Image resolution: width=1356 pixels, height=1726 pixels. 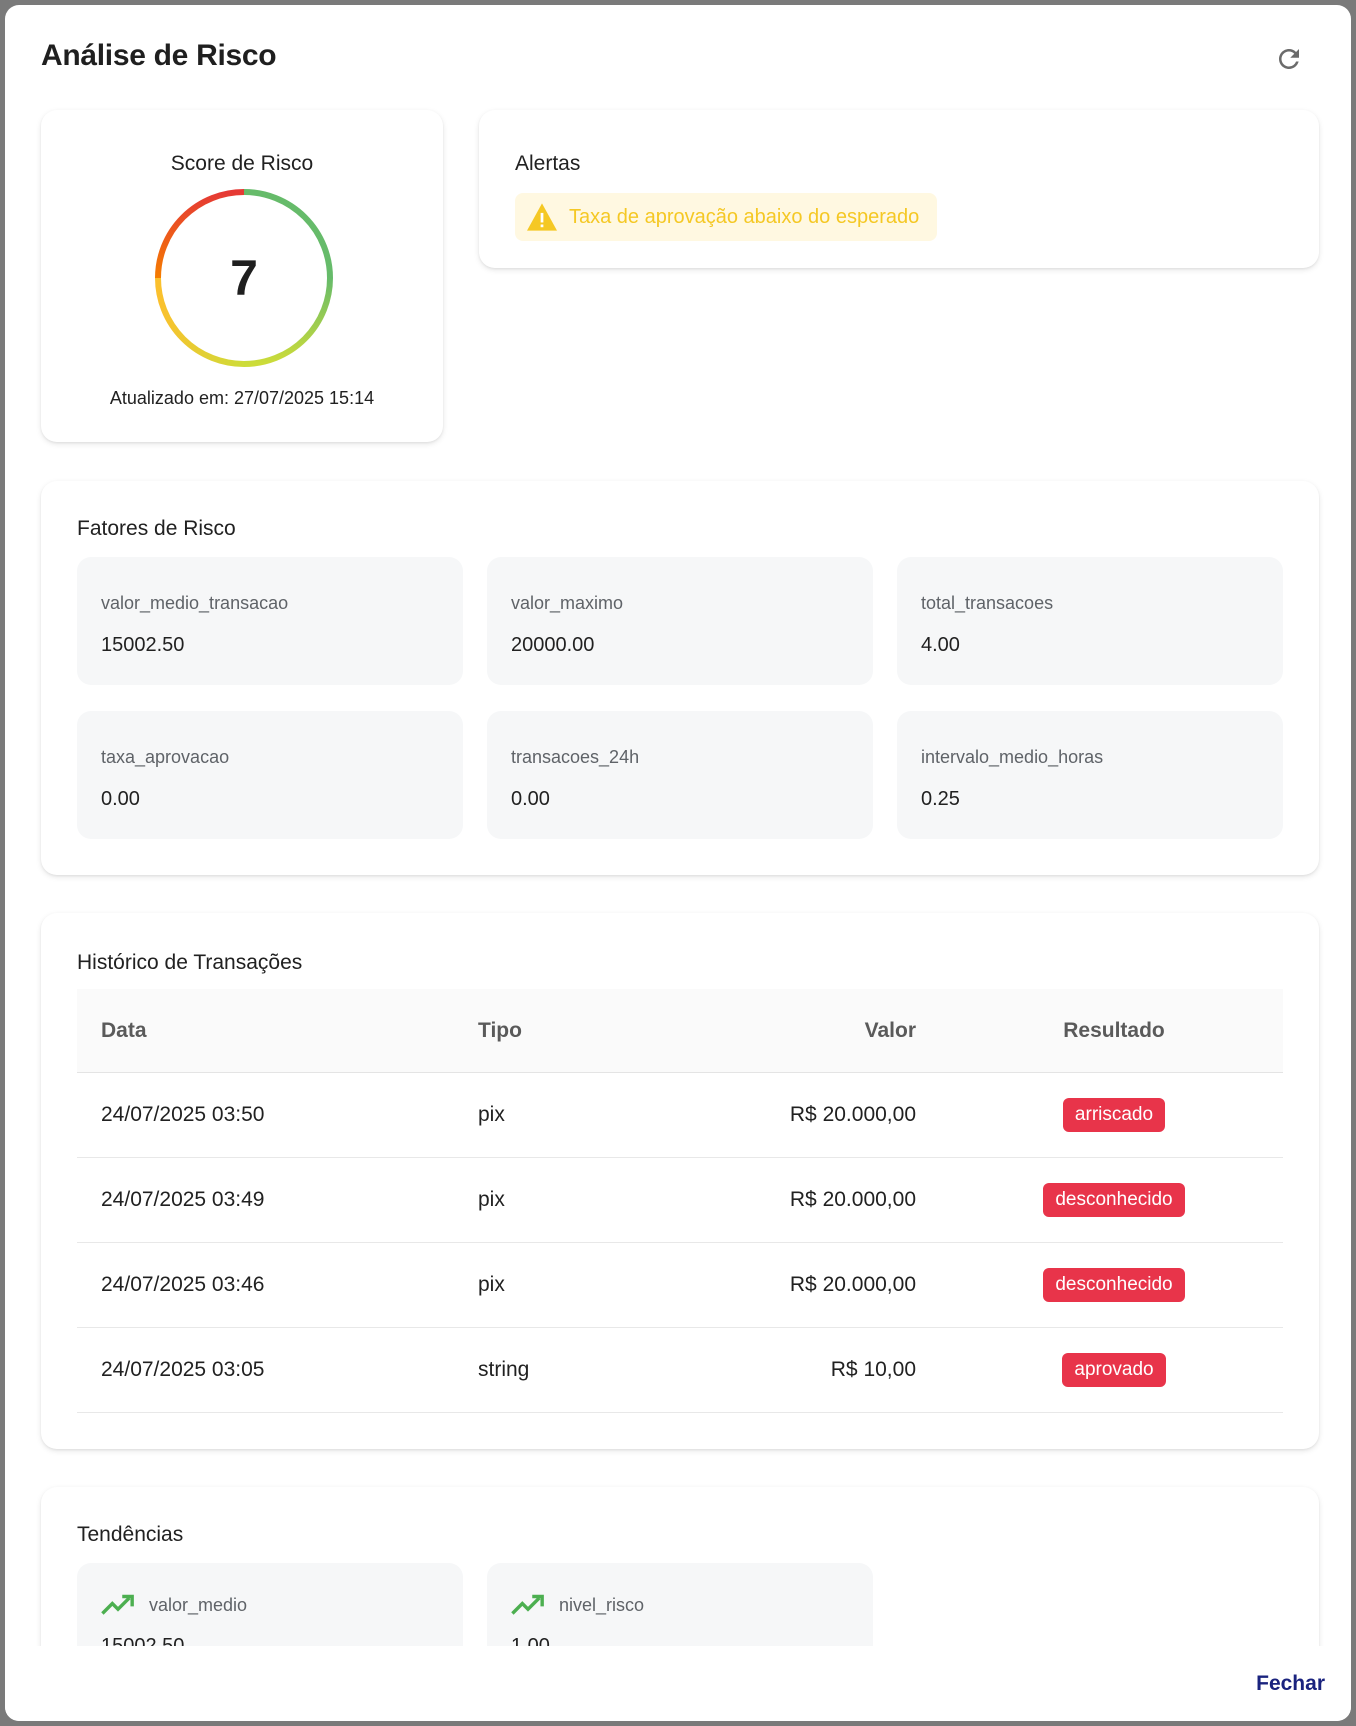 I want to click on factor-label: intervalo_medio_horas, so click(x=1012, y=757).